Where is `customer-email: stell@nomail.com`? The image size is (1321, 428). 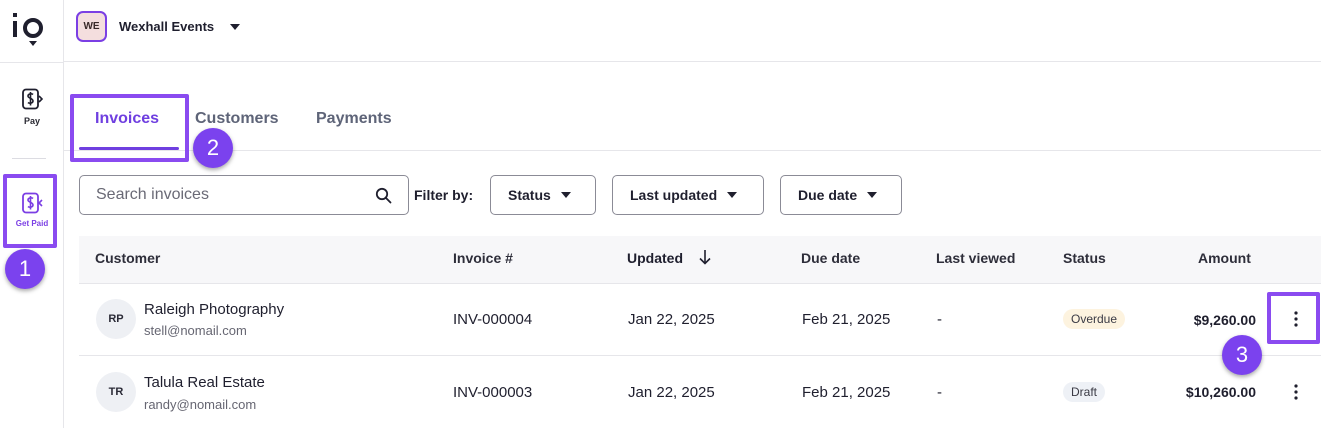
customer-email: stell@nomail.com is located at coordinates (195, 330).